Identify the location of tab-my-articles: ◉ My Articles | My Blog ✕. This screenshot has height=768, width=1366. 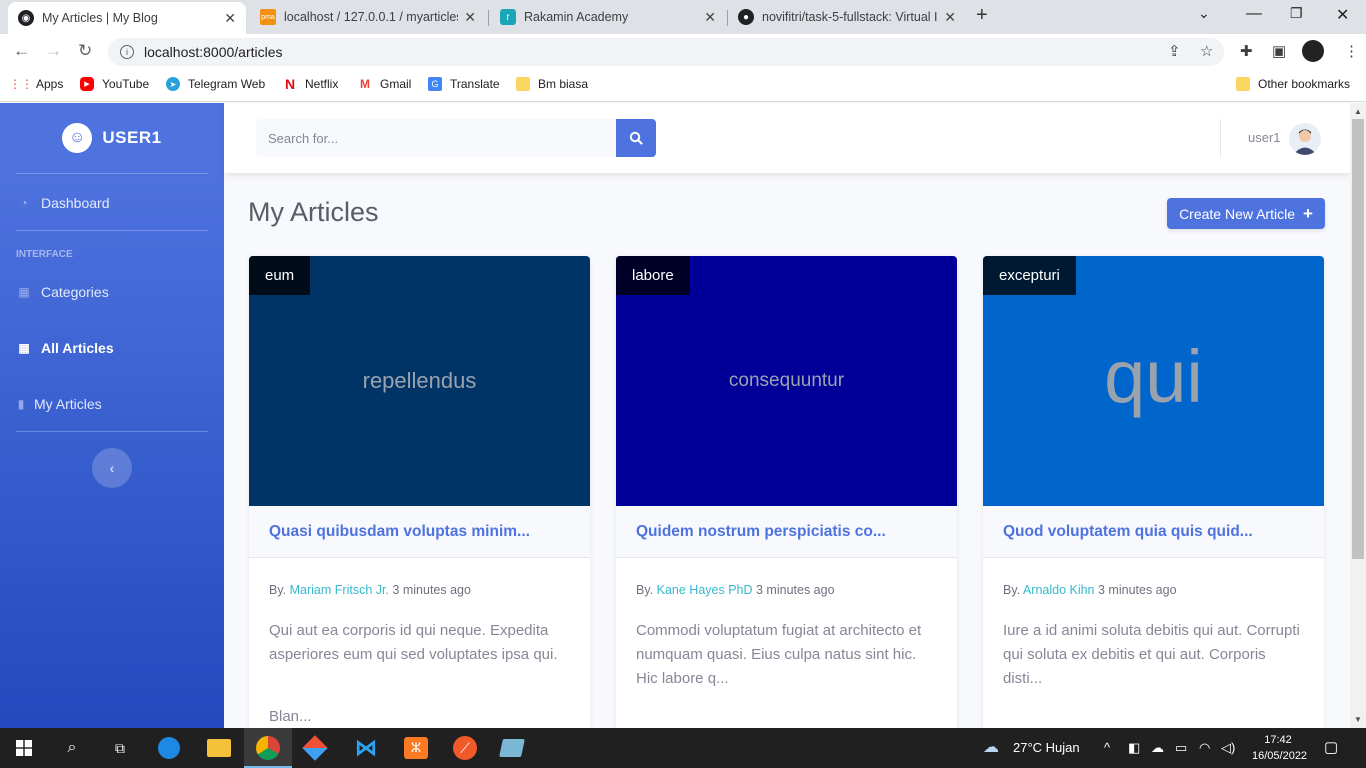
(127, 18).